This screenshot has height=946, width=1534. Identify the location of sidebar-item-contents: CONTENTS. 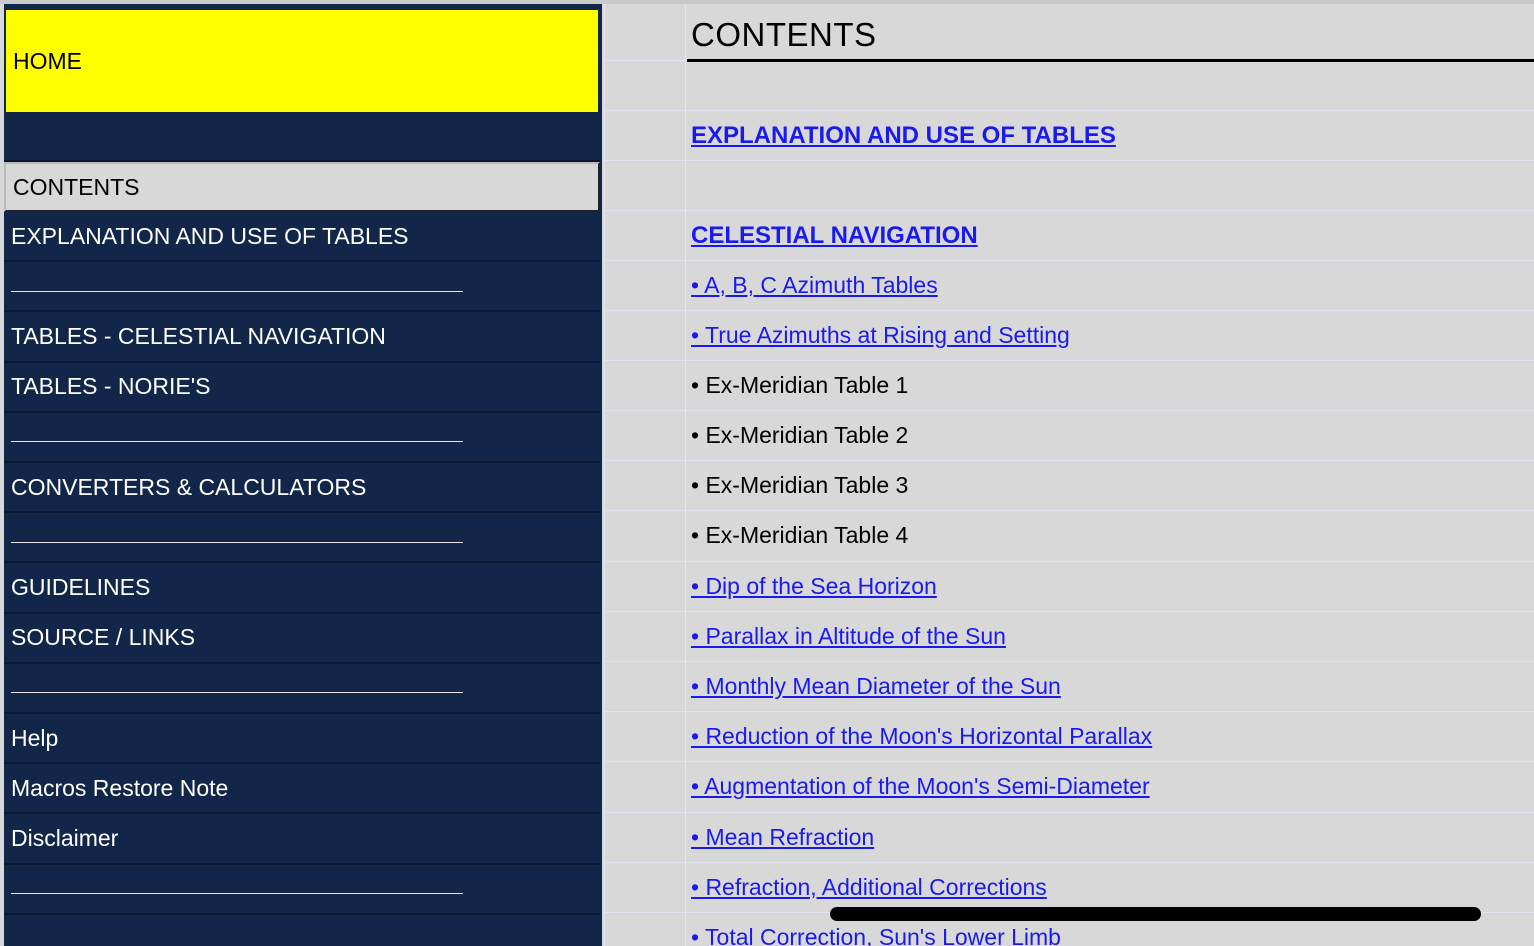
(302, 187).